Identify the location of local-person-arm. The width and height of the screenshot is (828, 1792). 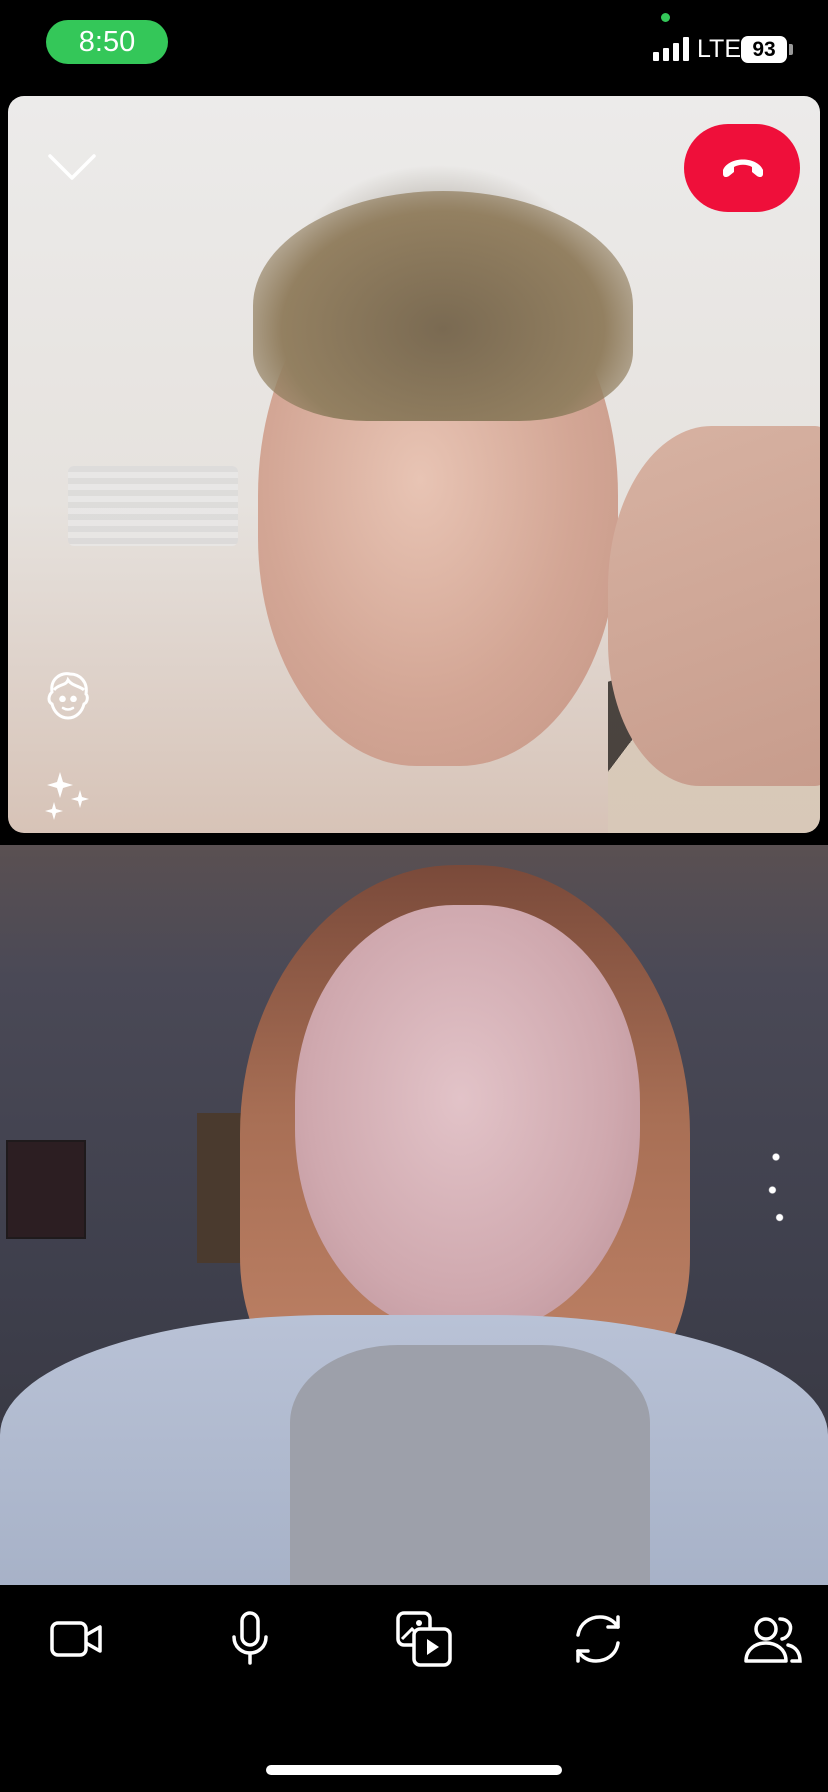
(714, 606).